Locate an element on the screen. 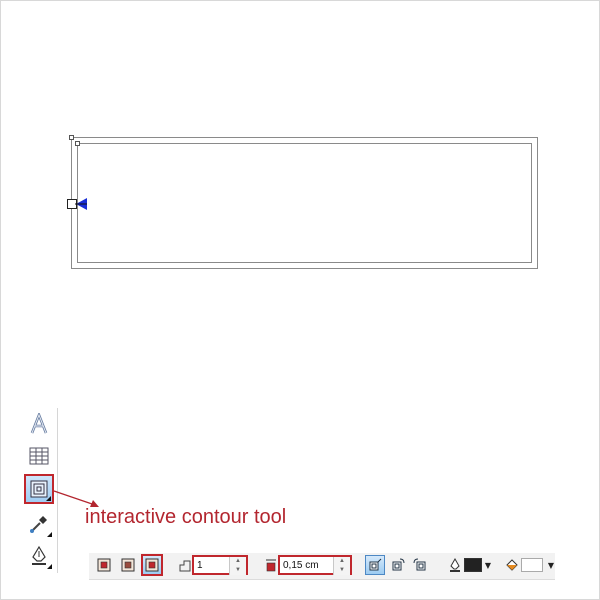 The height and width of the screenshot is (600, 600). interactive-contour-tool is located at coordinates (39, 489).